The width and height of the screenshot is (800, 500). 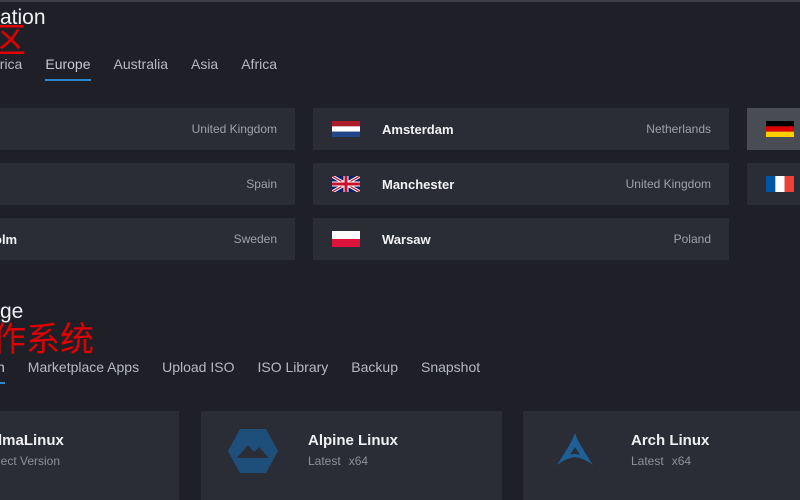 I want to click on city-label: Manchester, so click(x=418, y=184).